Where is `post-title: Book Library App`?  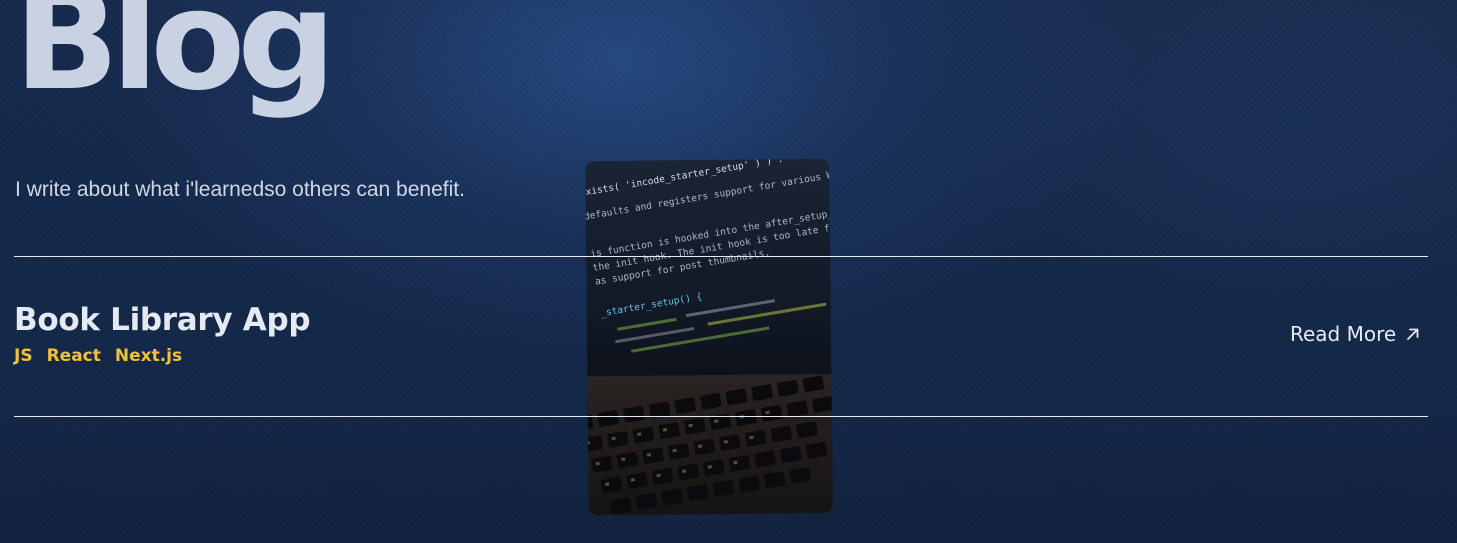 post-title: Book Library App is located at coordinates (162, 320).